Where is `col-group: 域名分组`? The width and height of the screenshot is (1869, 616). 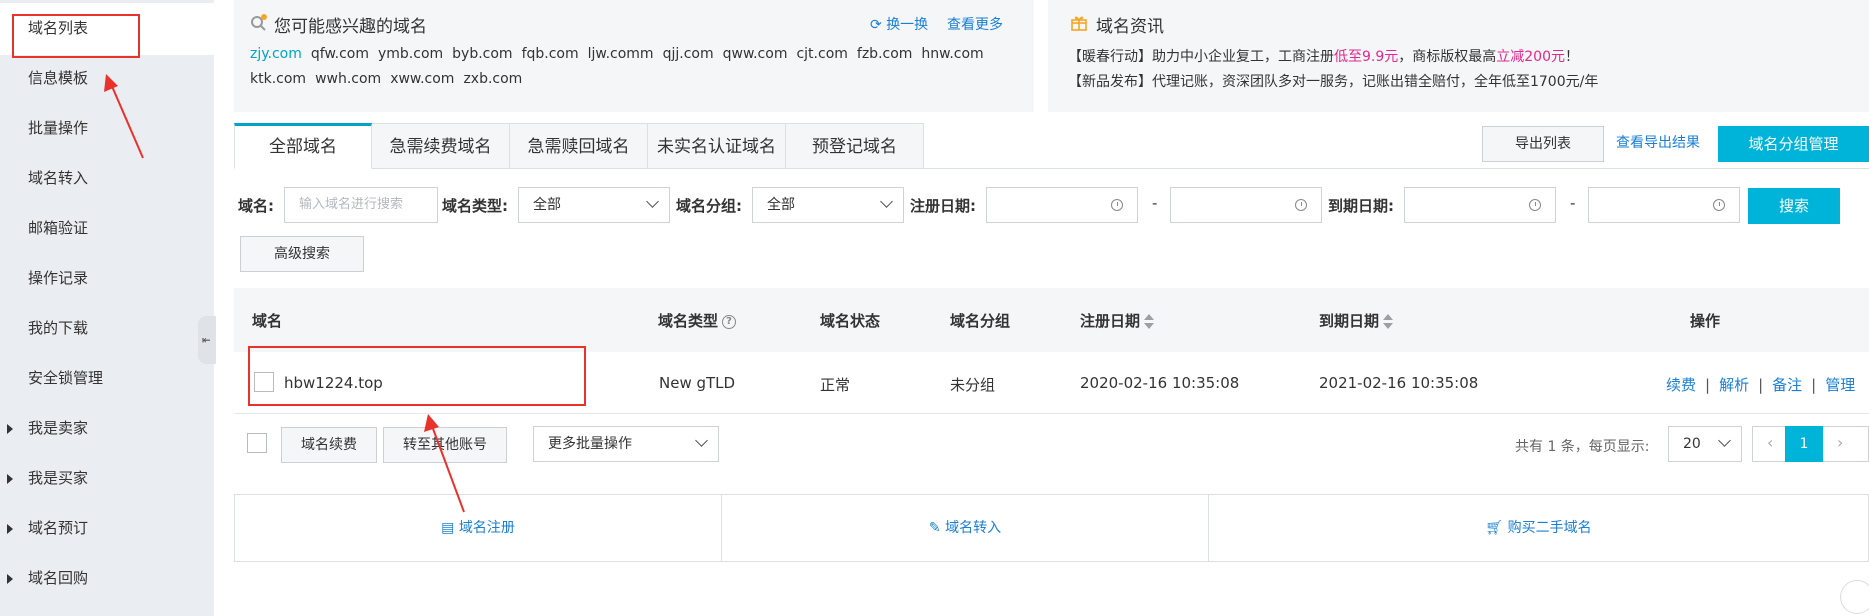 col-group: 域名分组 is located at coordinates (980, 321).